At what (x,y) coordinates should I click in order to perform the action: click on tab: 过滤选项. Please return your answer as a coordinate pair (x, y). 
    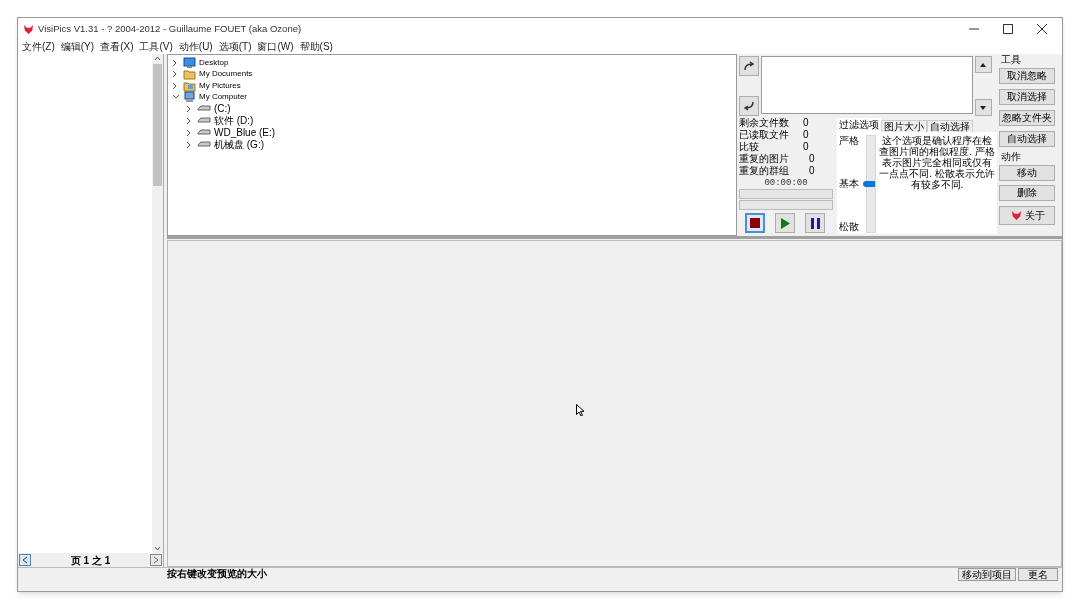
    Looking at the image, I should click on (859, 125).